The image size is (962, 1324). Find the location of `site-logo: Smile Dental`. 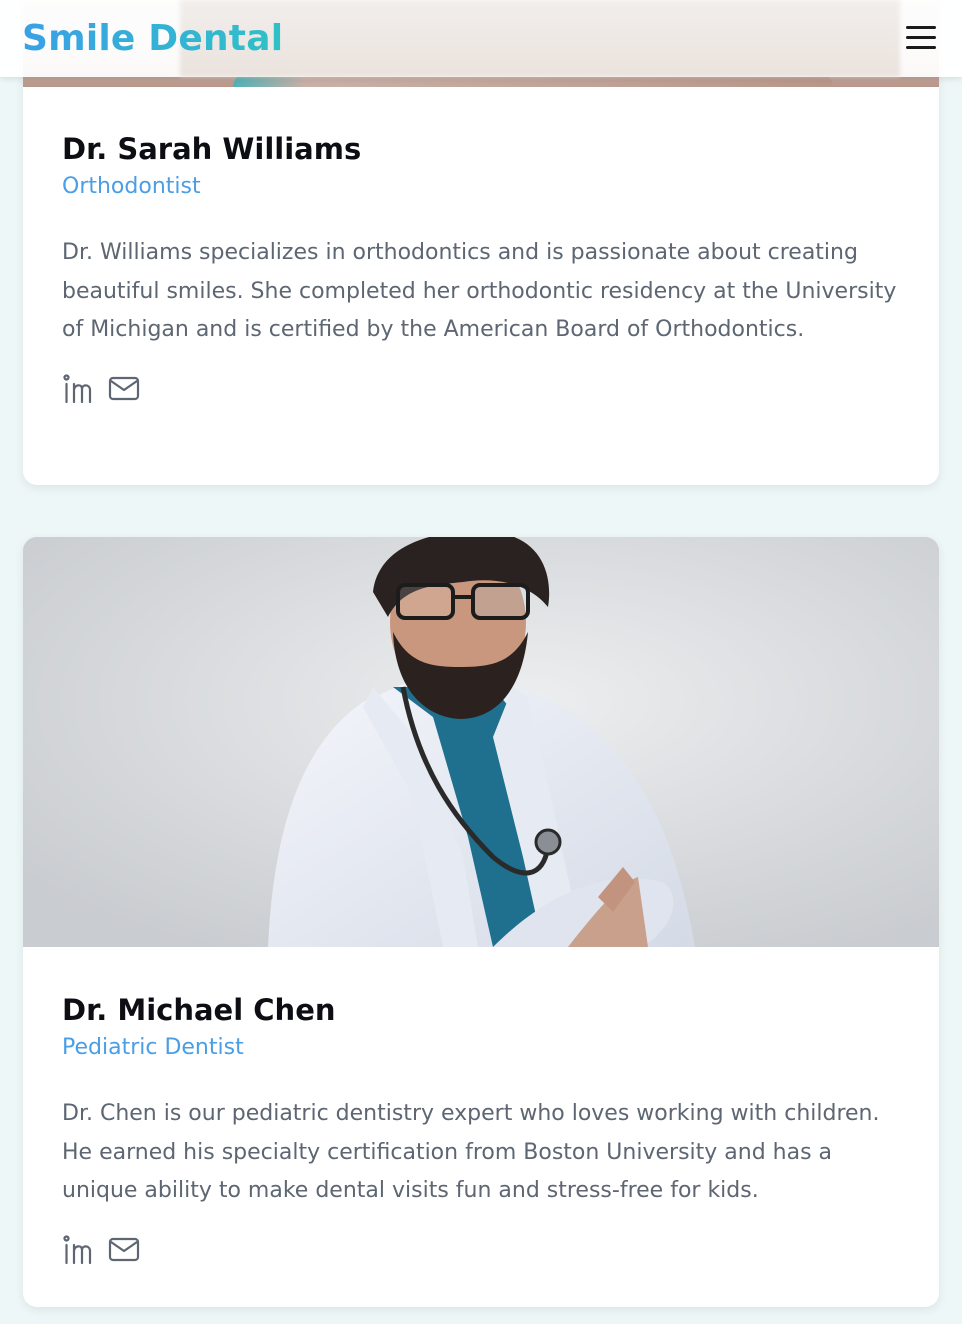

site-logo: Smile Dental is located at coordinates (152, 38).